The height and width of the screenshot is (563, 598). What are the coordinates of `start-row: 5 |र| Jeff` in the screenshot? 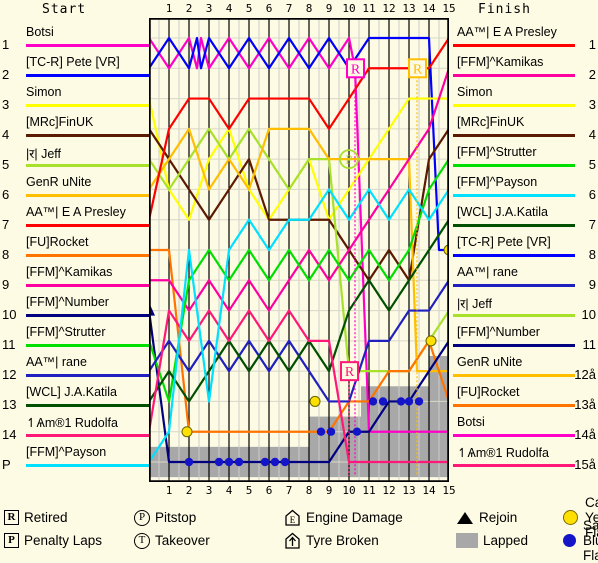 It's located at (74, 160).